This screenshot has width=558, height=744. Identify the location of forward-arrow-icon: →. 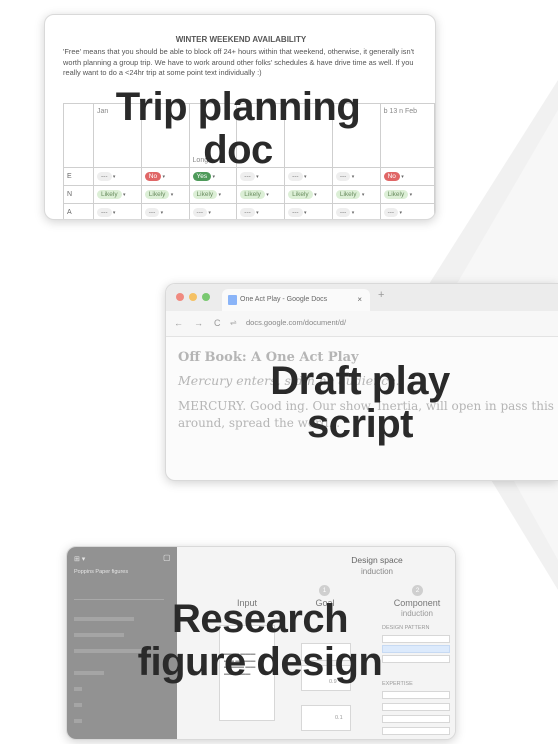
(198, 323).